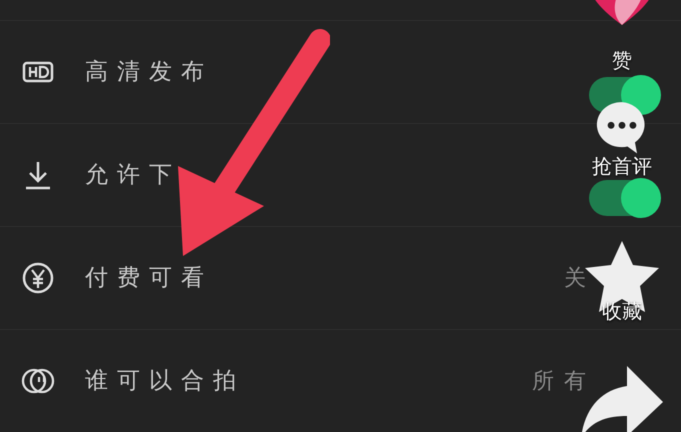 This screenshot has width=681, height=432. Describe the element at coordinates (149, 72) in the screenshot. I see `setting-label: 高清发布` at that location.